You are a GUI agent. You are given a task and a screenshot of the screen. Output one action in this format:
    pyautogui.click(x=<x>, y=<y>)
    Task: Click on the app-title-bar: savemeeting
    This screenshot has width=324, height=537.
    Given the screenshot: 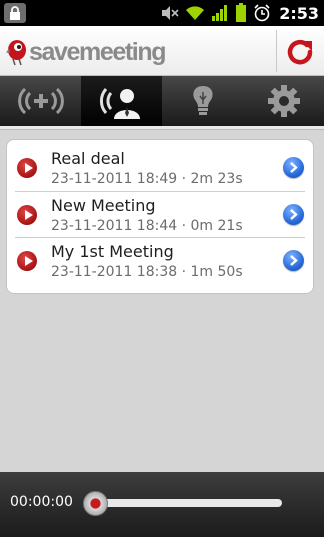 What is the action you would take?
    pyautogui.click(x=162, y=51)
    